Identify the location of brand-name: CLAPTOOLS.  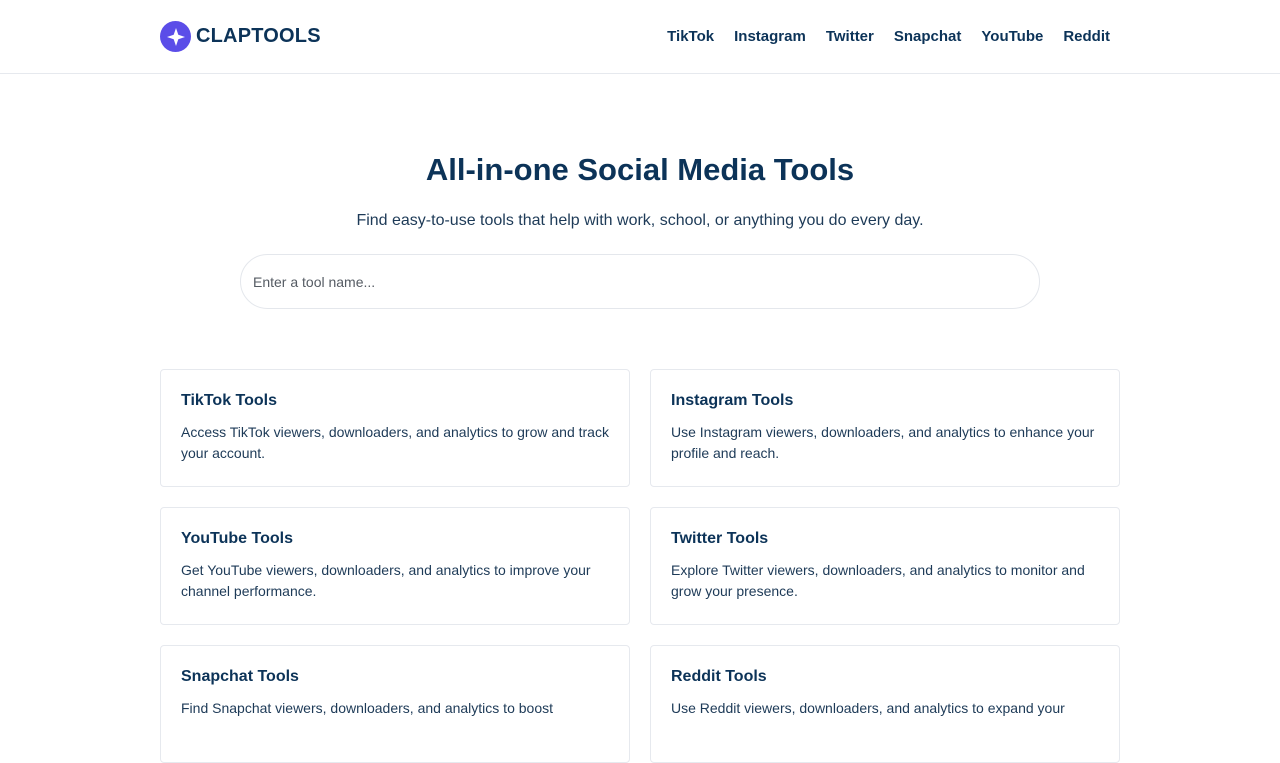
(258, 36).